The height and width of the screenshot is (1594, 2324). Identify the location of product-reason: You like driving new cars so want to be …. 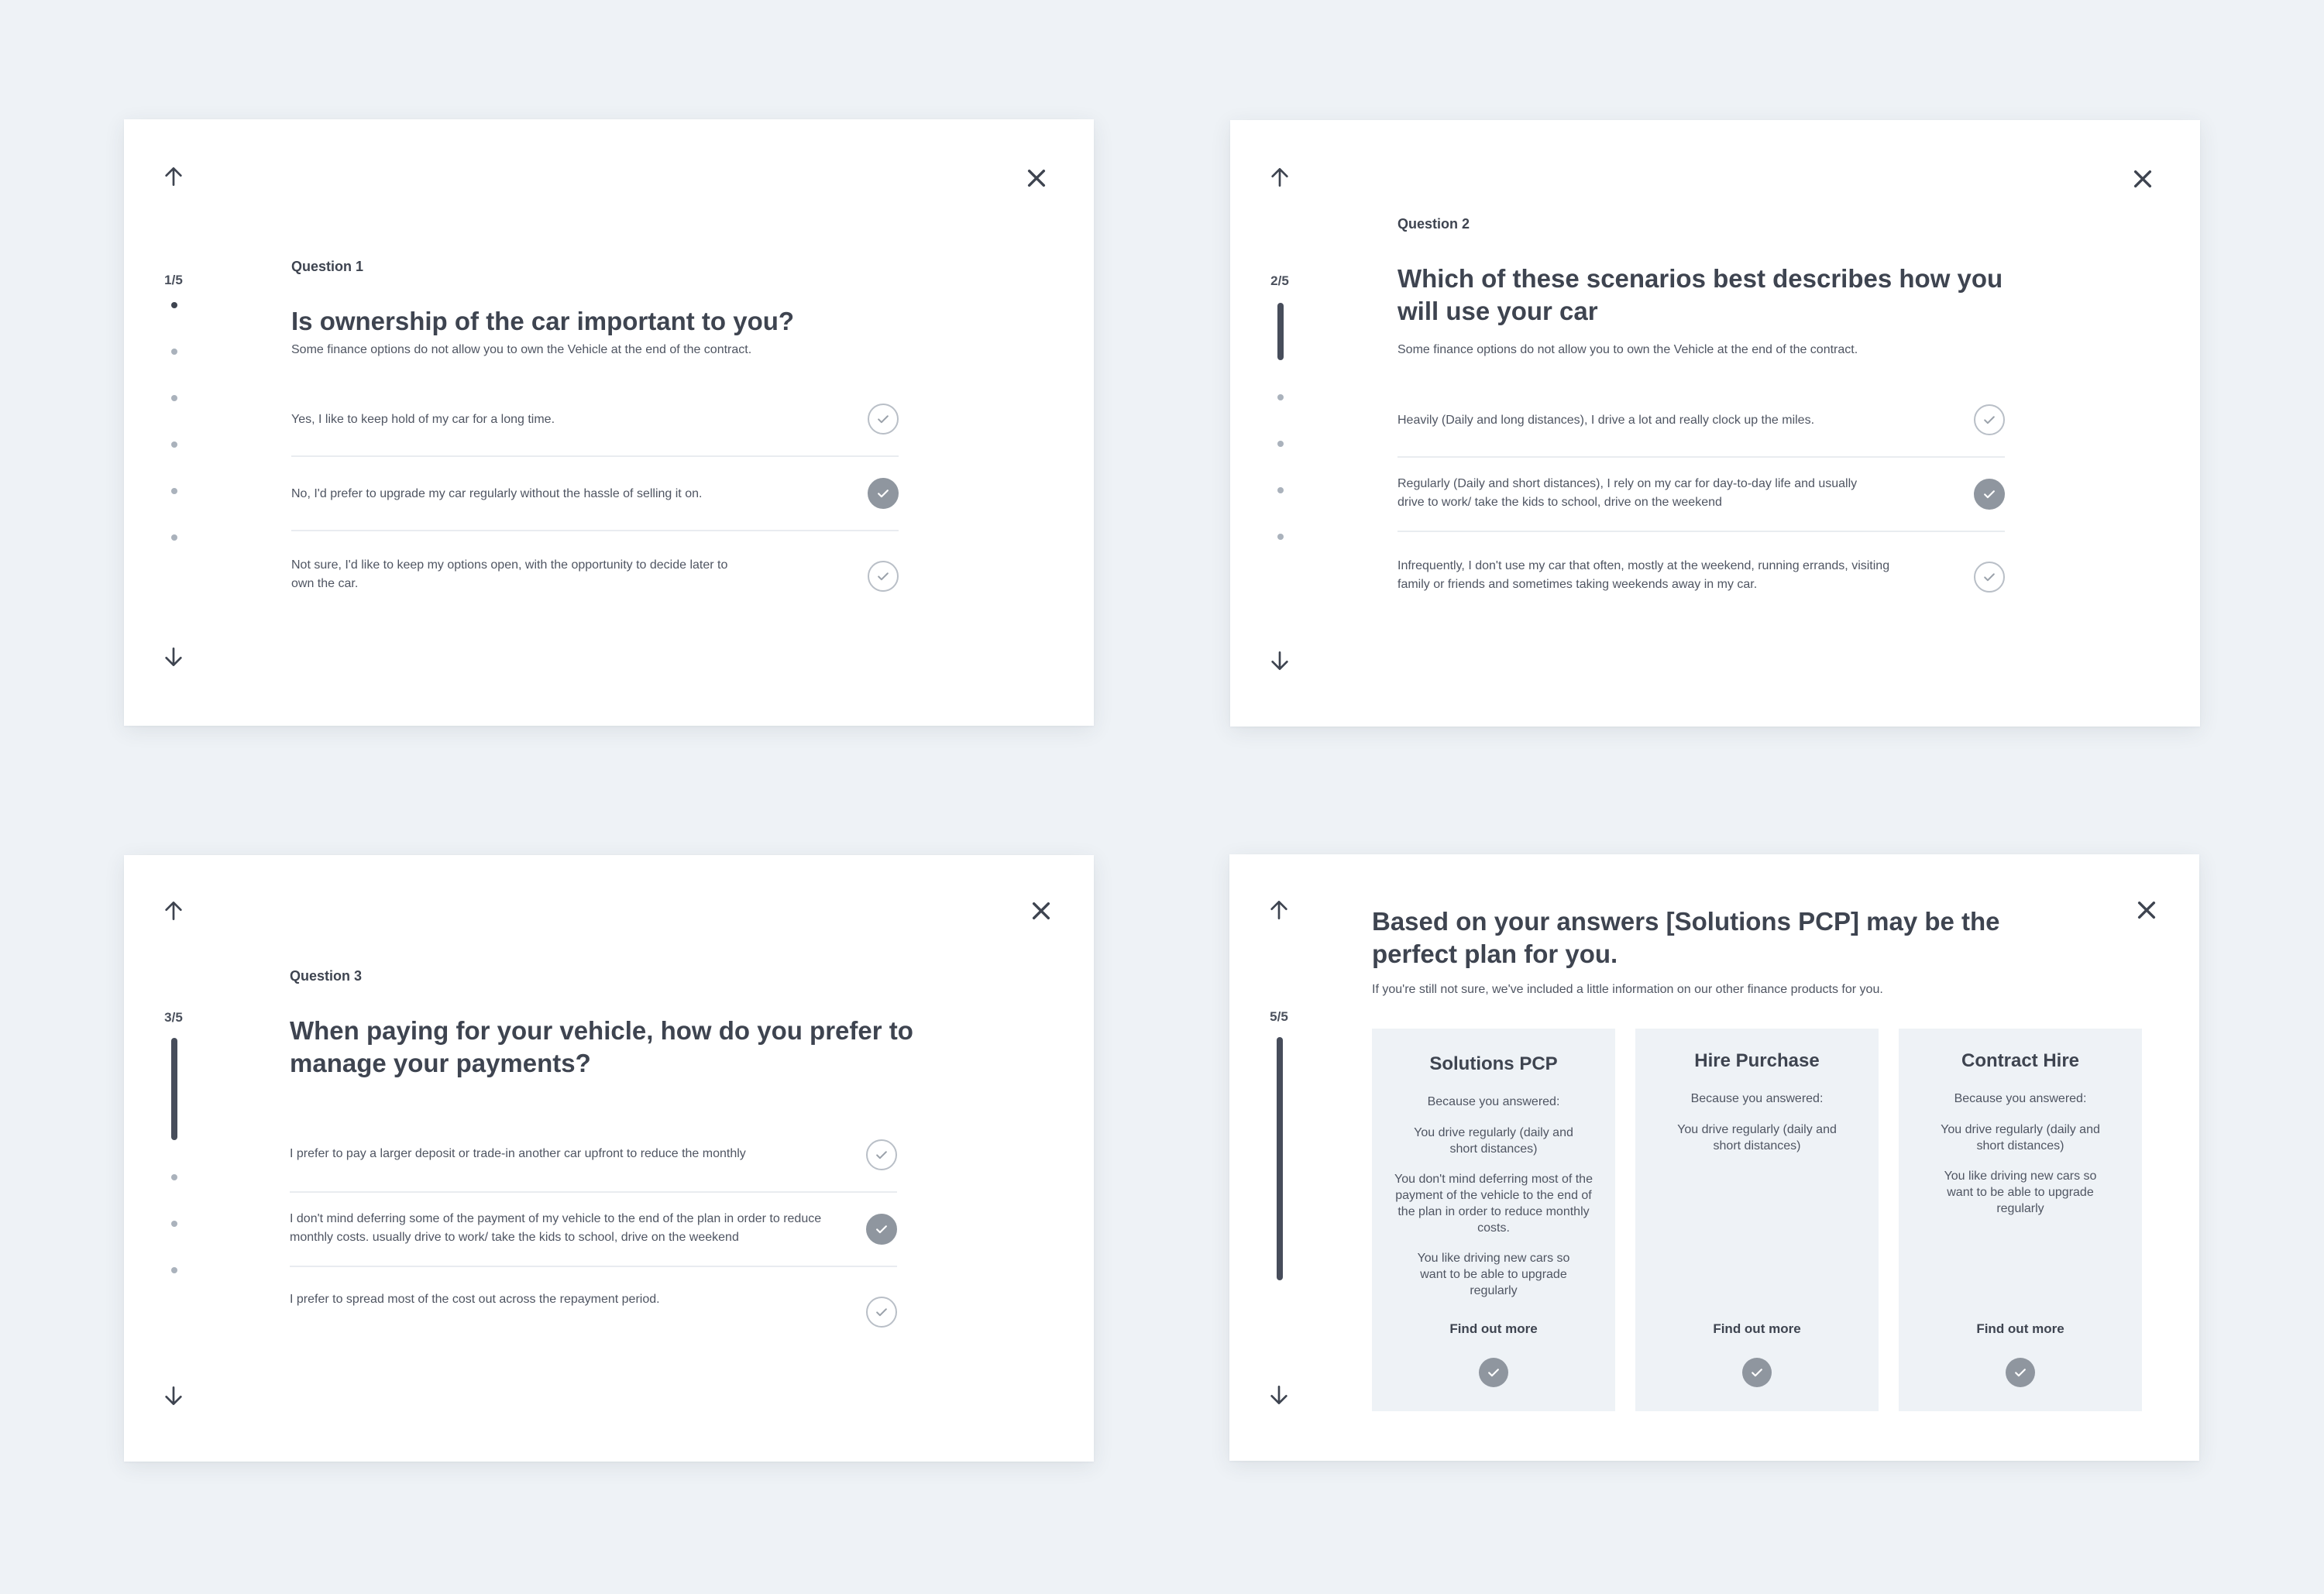
(2020, 1192).